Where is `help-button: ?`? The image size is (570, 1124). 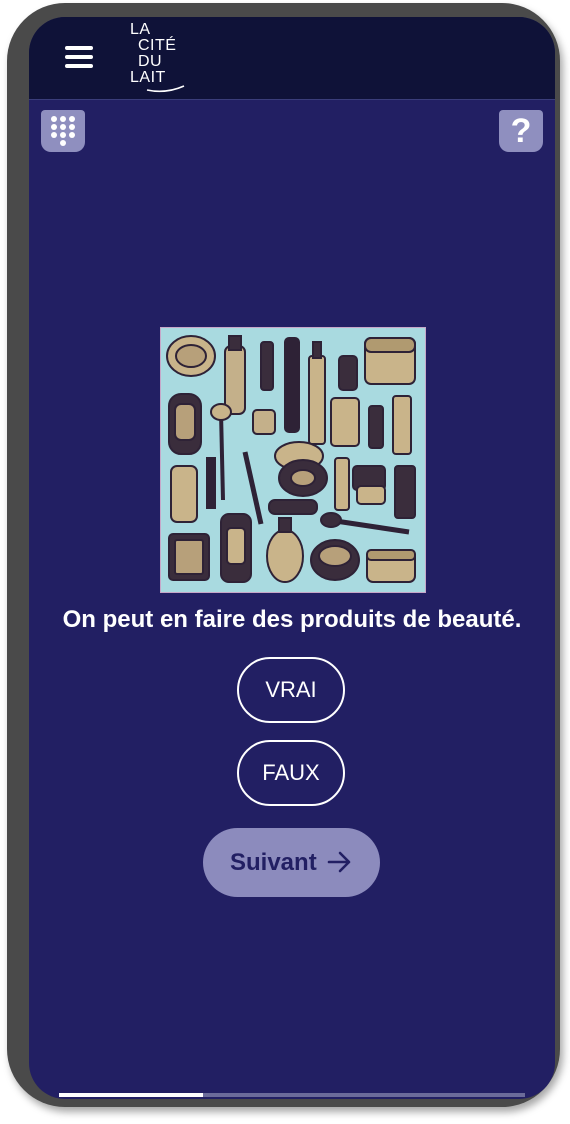
help-button: ? is located at coordinates (521, 131).